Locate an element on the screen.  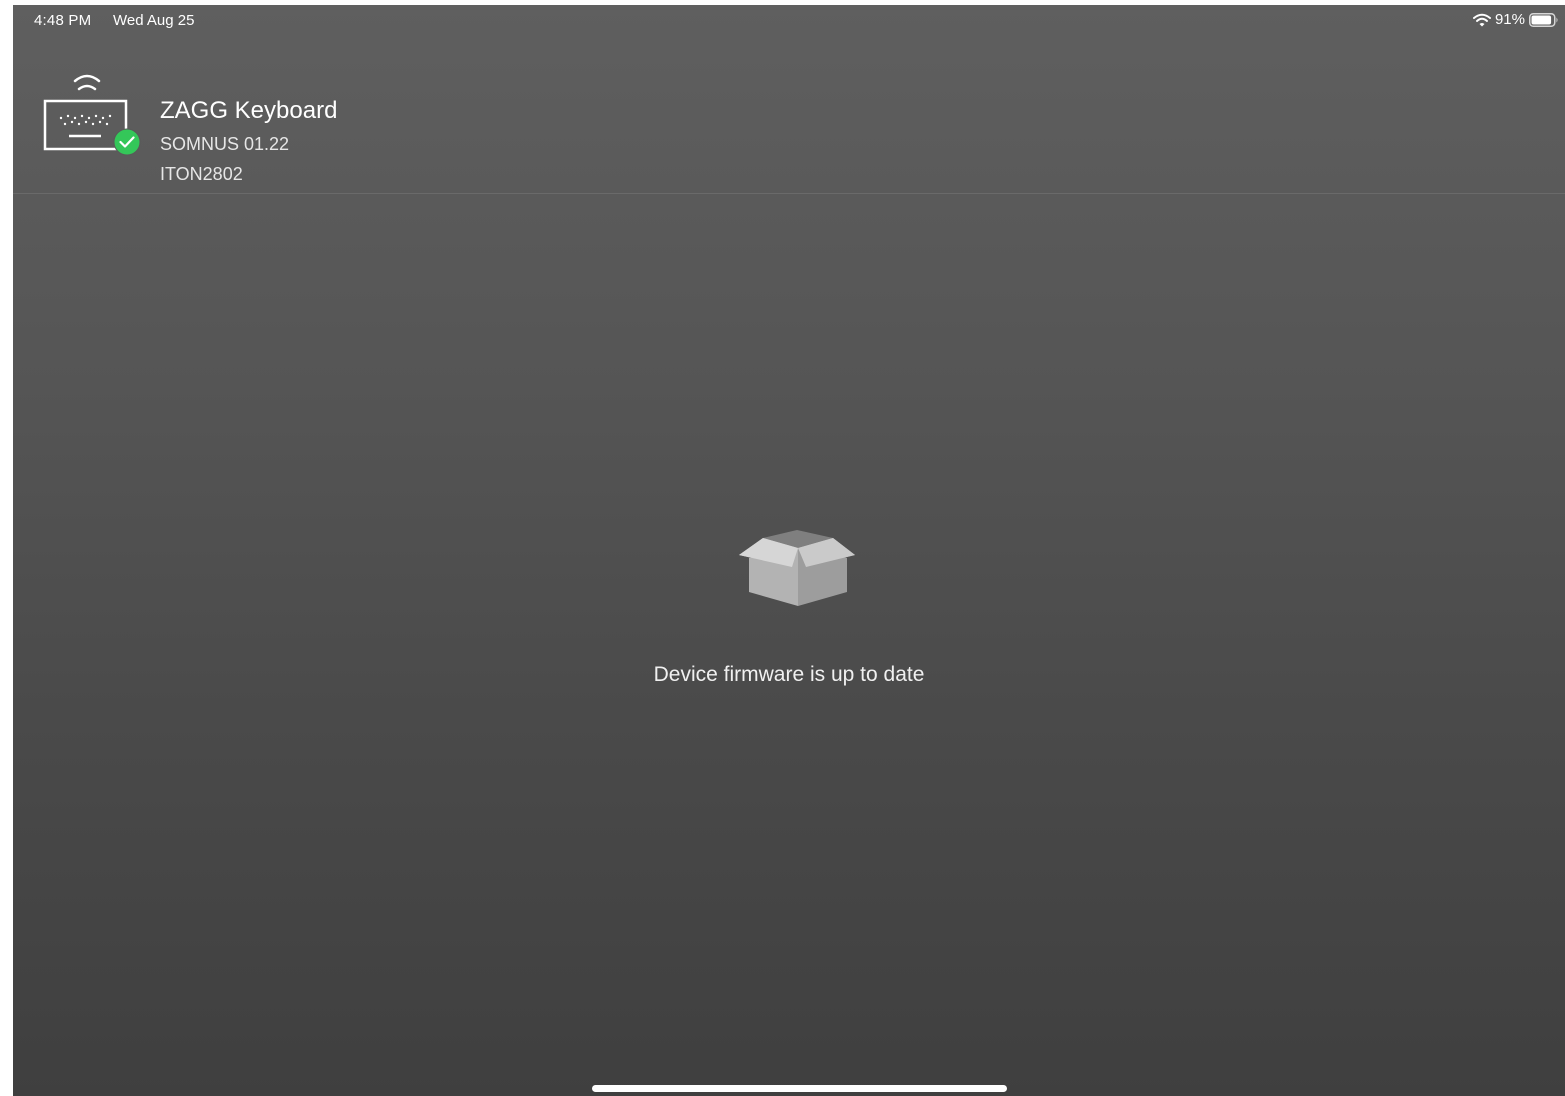
status-time: 4:48 PM is located at coordinates (63, 20).